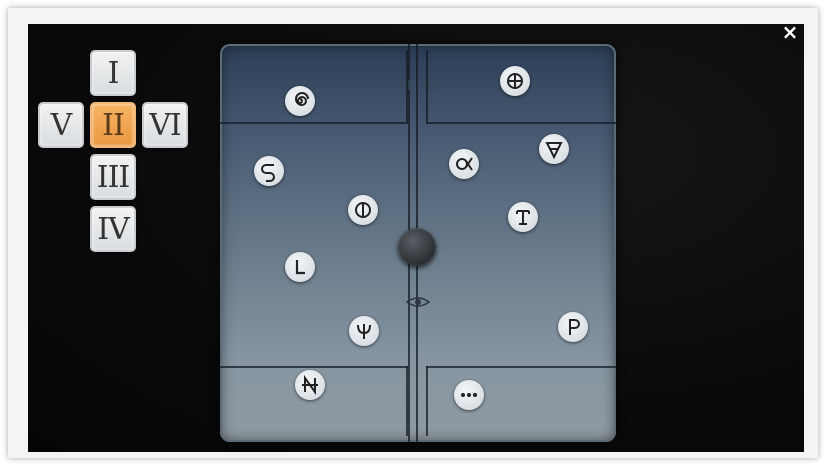 The width and height of the screenshot is (829, 468). What do you see at coordinates (407, 401) in the screenshot?
I see `bottom-panel-side-left` at bounding box center [407, 401].